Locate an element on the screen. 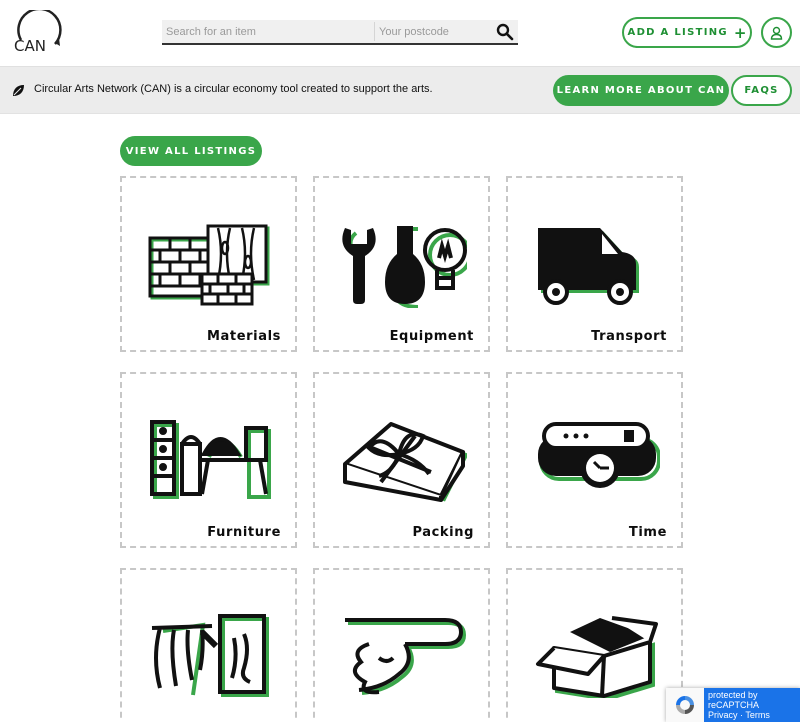 This screenshot has height=722, width=800. search-bar is located at coordinates (340, 32).